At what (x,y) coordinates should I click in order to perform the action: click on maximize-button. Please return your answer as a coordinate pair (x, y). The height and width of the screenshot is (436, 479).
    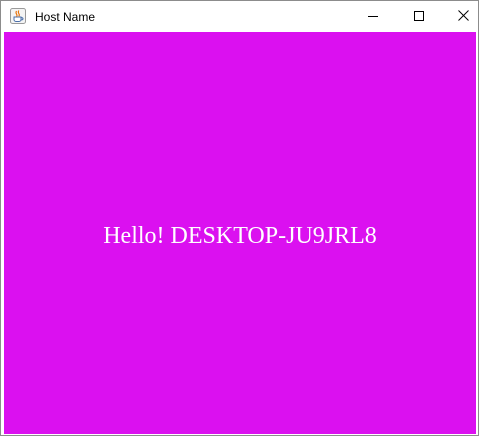
    Looking at the image, I should click on (419, 16).